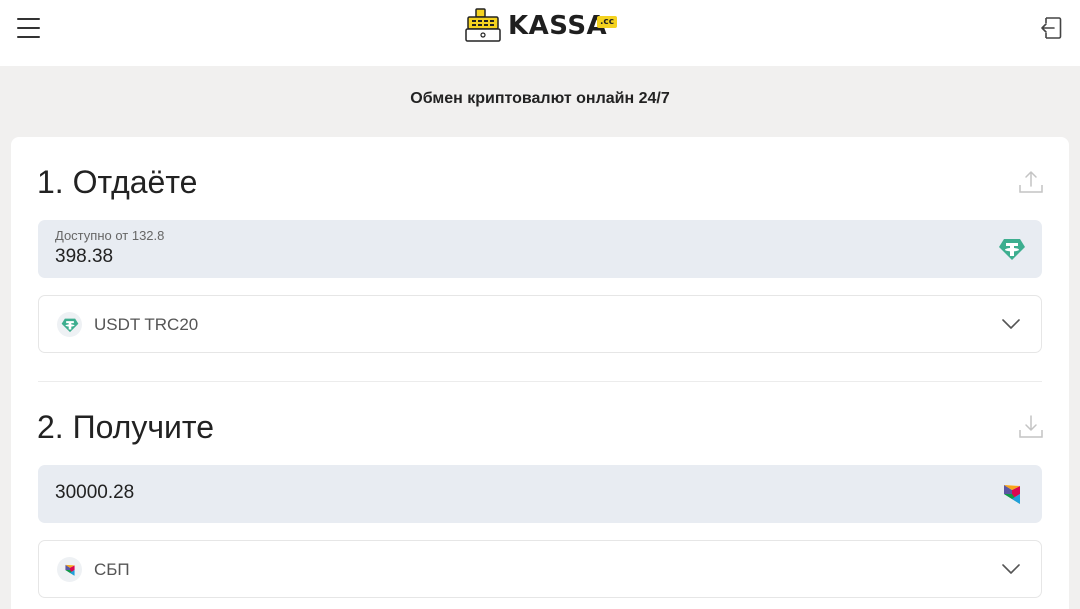 The image size is (1080, 609). Describe the element at coordinates (1031, 182) in the screenshot. I see `upload-icon` at that location.